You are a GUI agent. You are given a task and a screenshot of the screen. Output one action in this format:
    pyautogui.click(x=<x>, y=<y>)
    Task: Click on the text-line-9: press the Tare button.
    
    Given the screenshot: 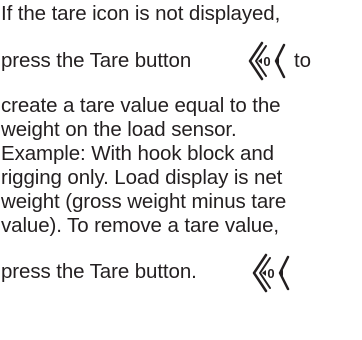 What is the action you would take?
    pyautogui.click(x=99, y=271)
    